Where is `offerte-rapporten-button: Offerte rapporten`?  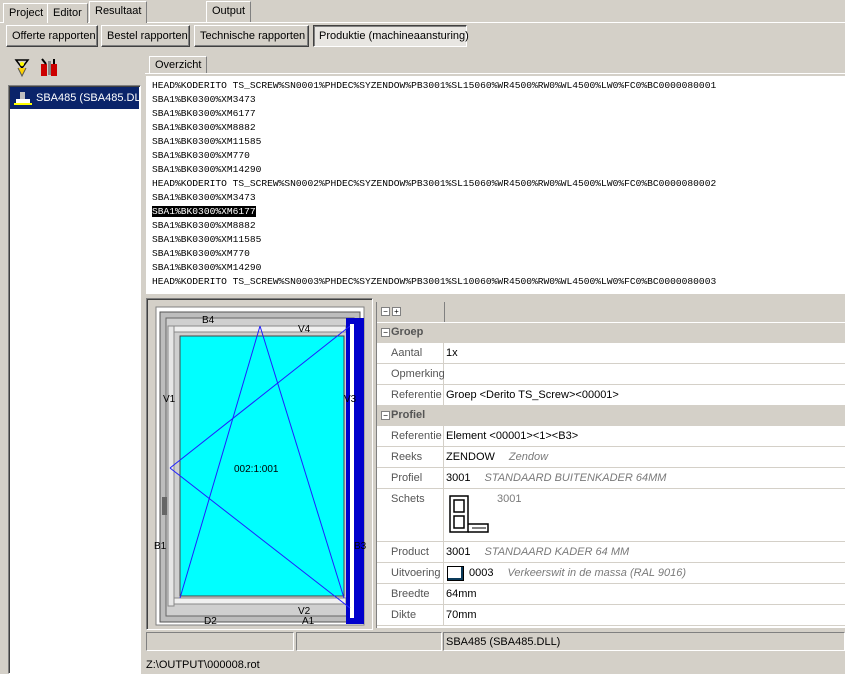 offerte-rapporten-button: Offerte rapporten is located at coordinates (52, 36).